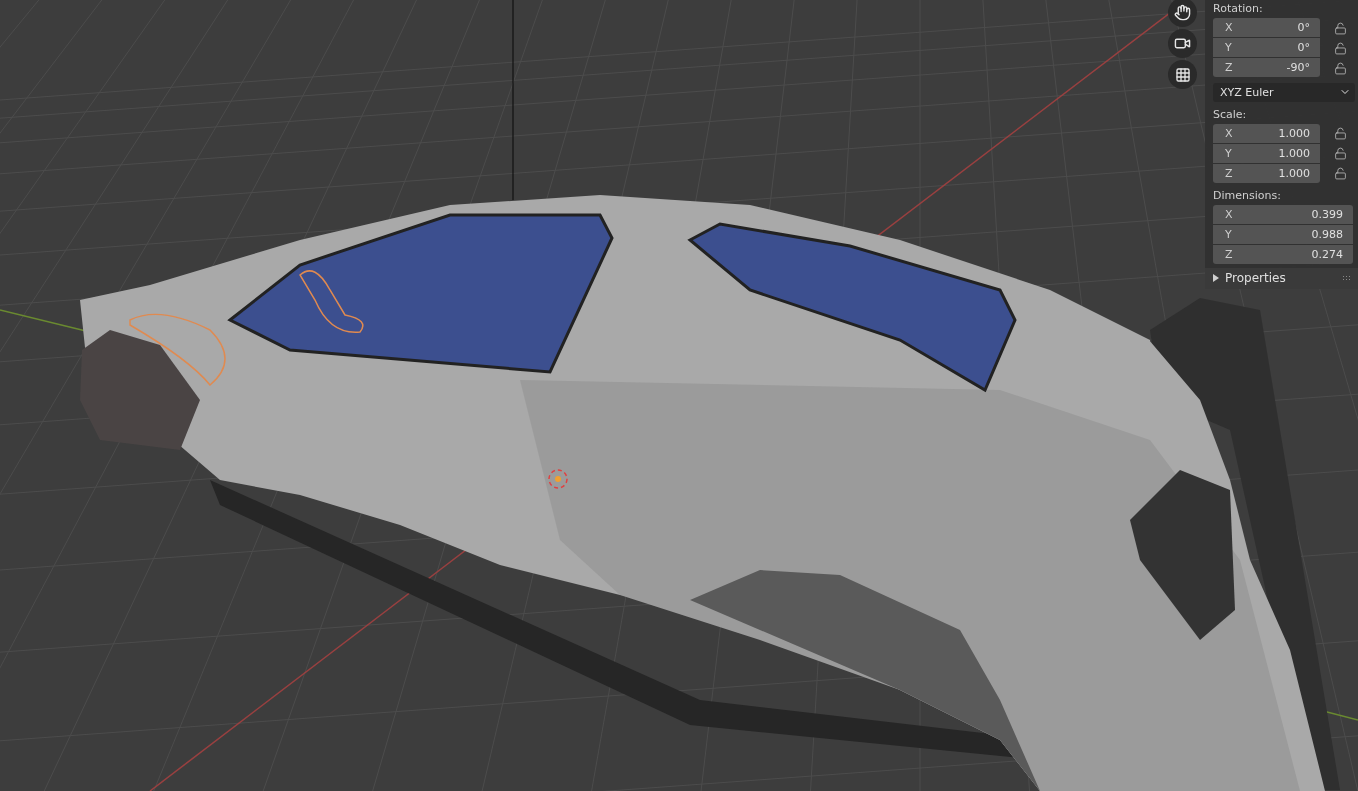 The image size is (1358, 791). What do you see at coordinates (558, 479) in the screenshot?
I see `3d-cursor-icon` at bounding box center [558, 479].